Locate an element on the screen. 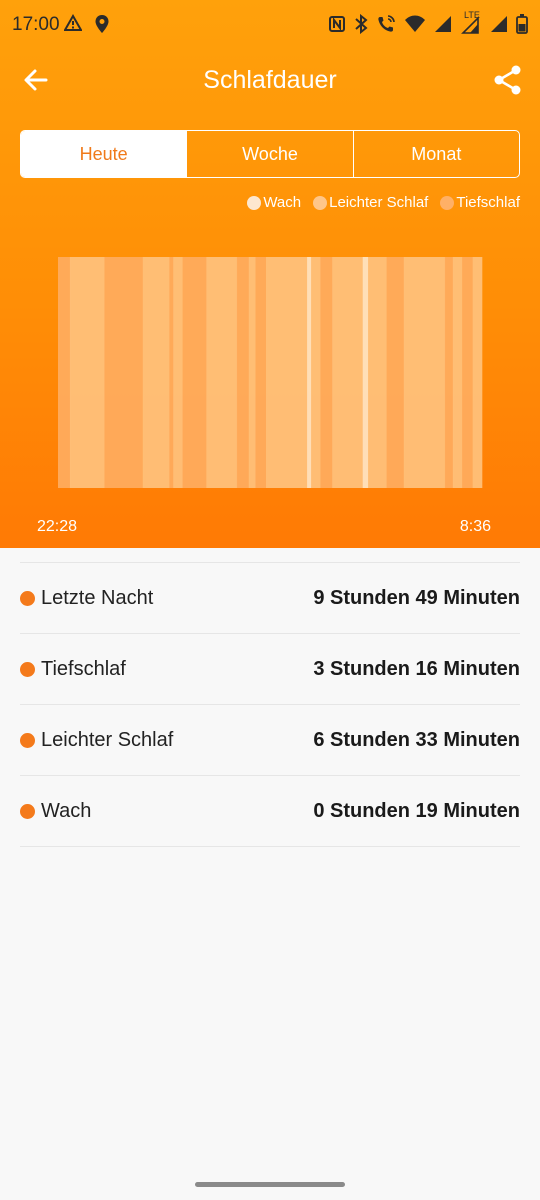 The width and height of the screenshot is (540, 1200). chart-start-time: 22:28 is located at coordinates (57, 526).